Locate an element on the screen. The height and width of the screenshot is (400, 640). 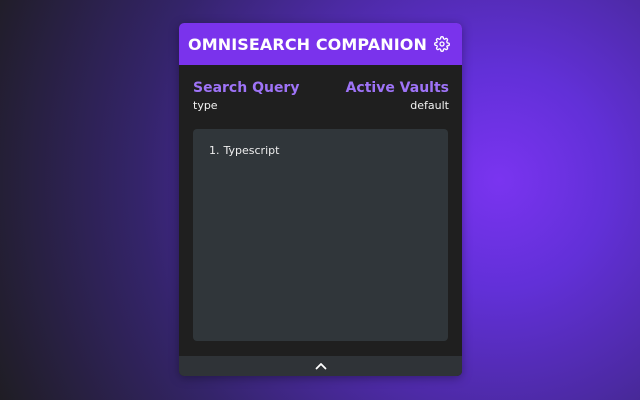
collapse-toggle is located at coordinates (320, 366).